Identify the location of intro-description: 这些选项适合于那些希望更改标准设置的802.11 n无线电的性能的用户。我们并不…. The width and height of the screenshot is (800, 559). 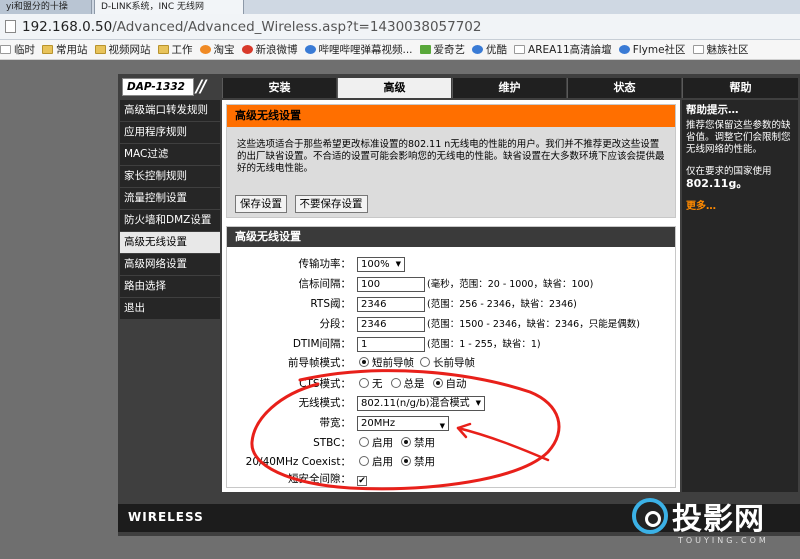
(451, 156).